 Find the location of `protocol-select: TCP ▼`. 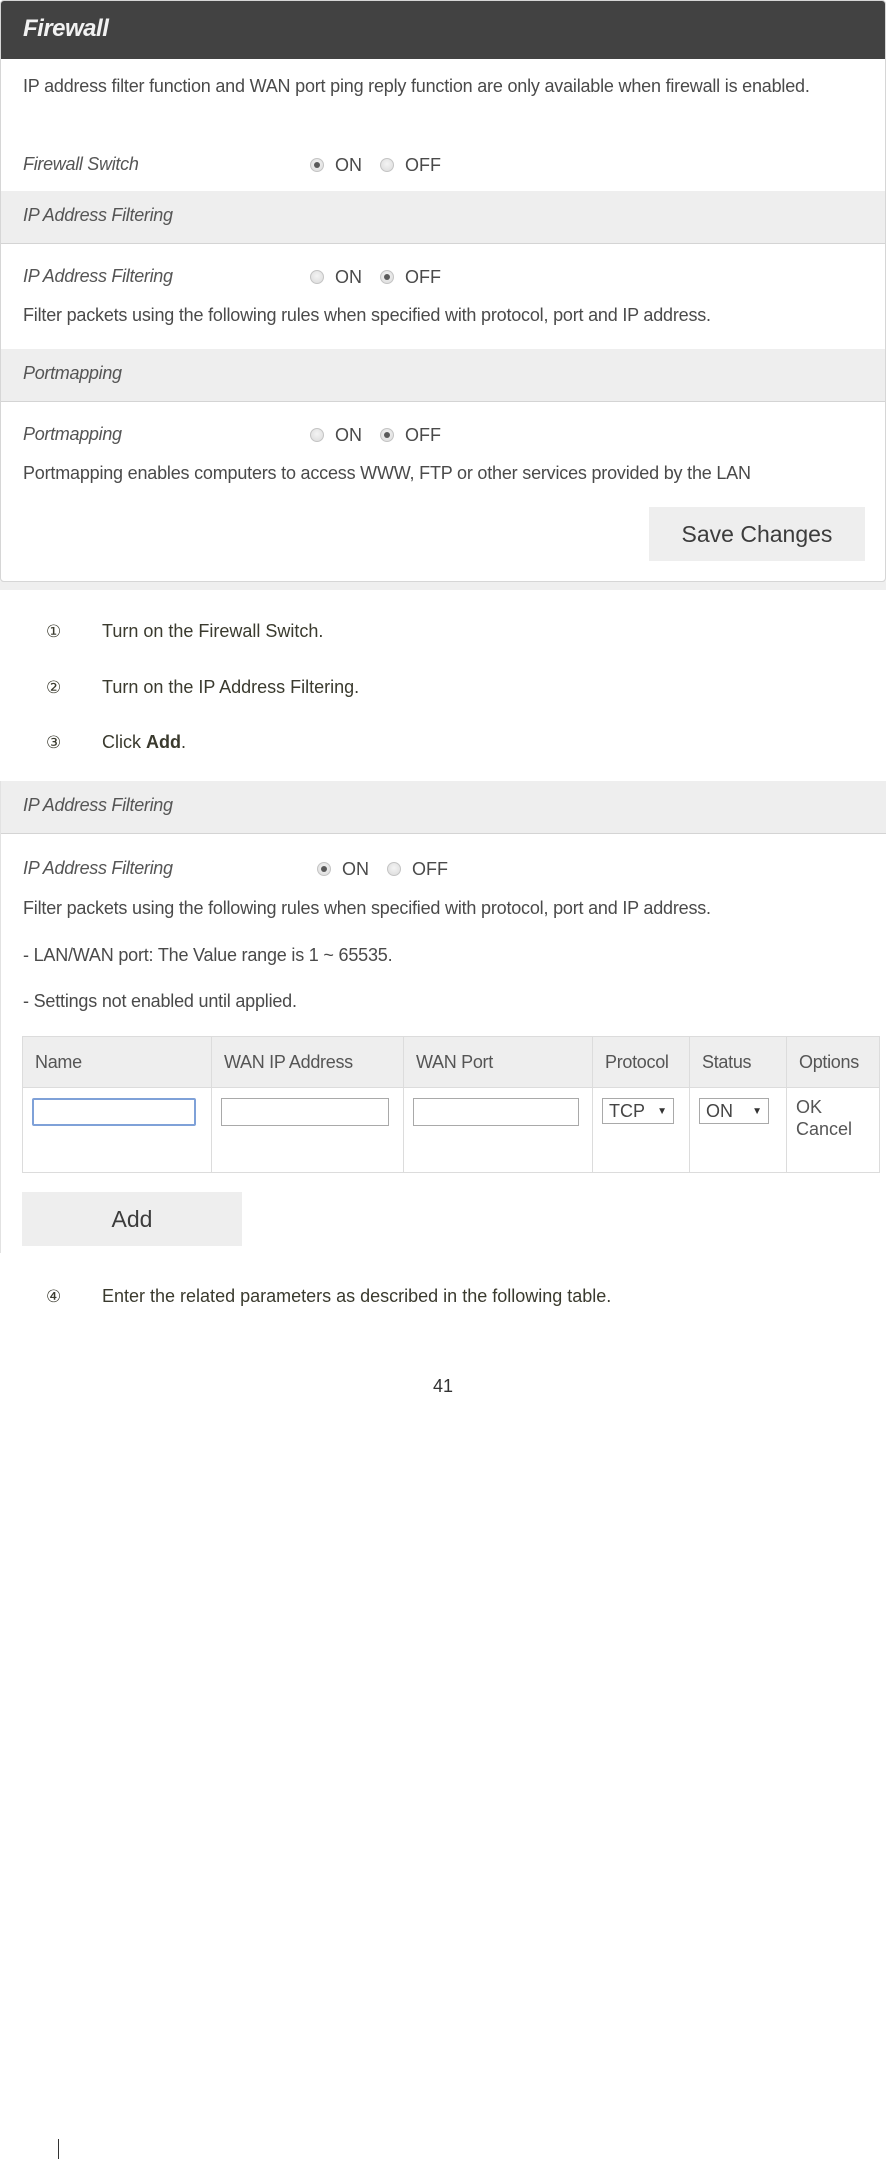

protocol-select: TCP ▼ is located at coordinates (638, 1111).